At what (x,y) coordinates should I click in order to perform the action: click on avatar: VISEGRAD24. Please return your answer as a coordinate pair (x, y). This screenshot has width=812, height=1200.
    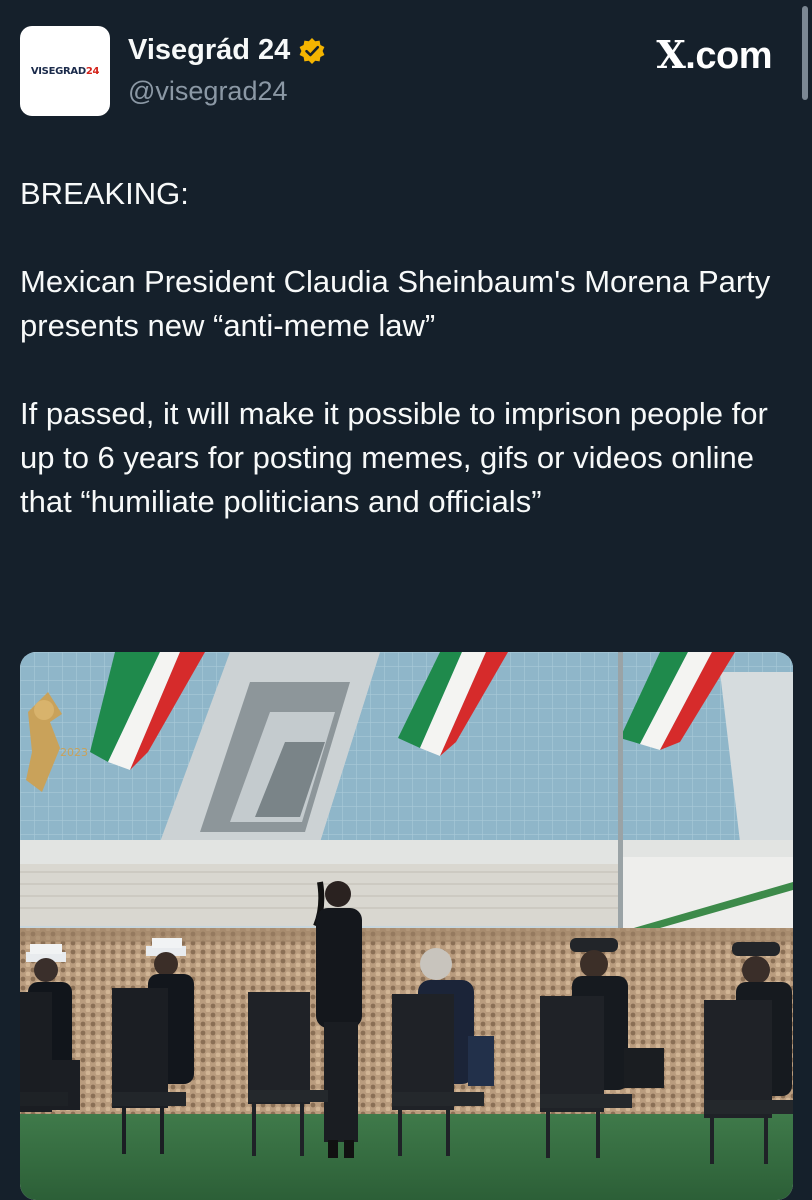
    Looking at the image, I should click on (65, 71).